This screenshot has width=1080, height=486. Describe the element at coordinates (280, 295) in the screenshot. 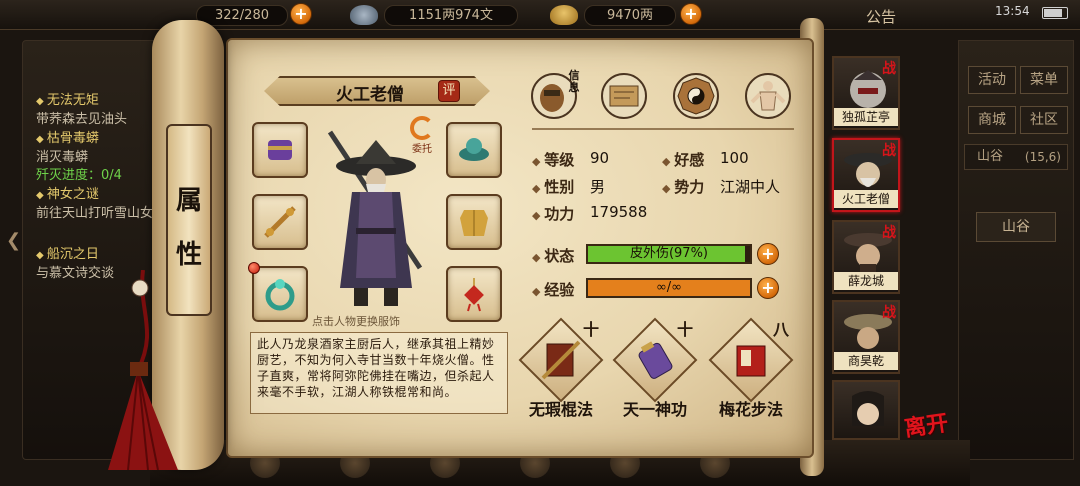

I see `jade-ring-icon` at that location.